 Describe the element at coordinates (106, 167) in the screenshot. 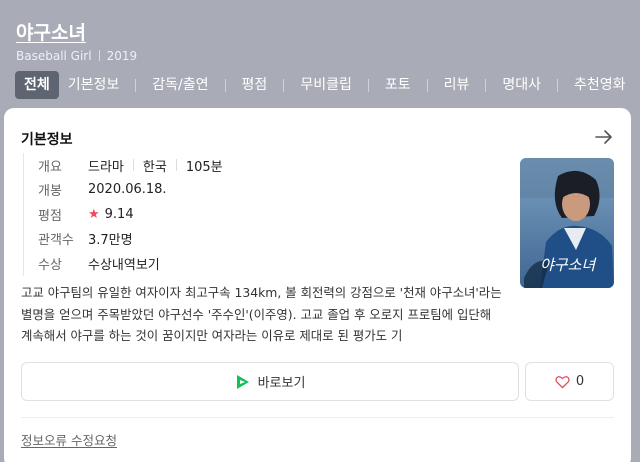

I see `genre: 드라마` at that location.